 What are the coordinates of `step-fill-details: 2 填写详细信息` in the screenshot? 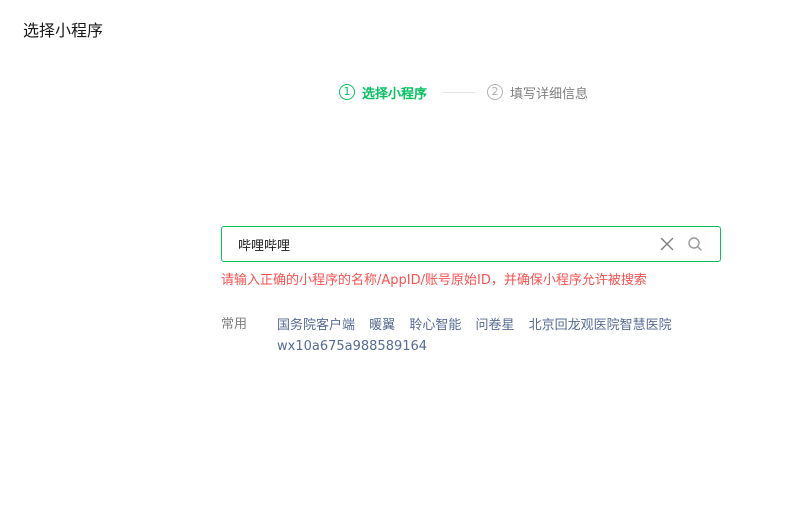 It's located at (537, 92).